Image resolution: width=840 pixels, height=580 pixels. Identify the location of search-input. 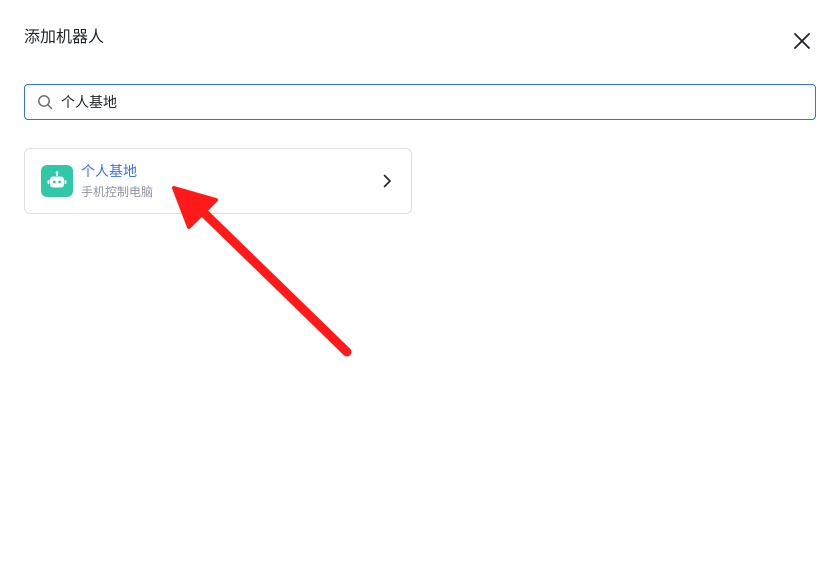
(438, 102).